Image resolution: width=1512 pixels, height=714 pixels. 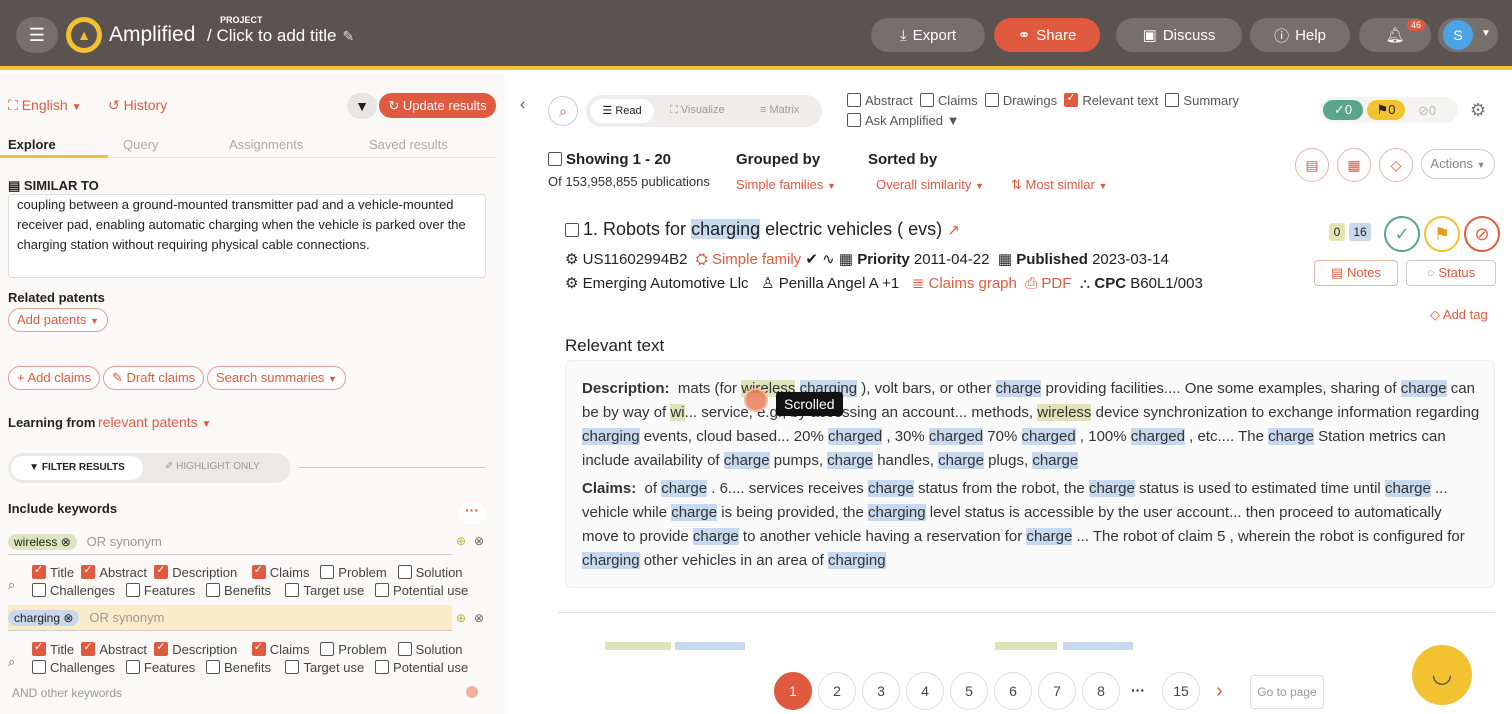 I want to click on keyword-chip: charging ⊗, so click(x=44, y=618).